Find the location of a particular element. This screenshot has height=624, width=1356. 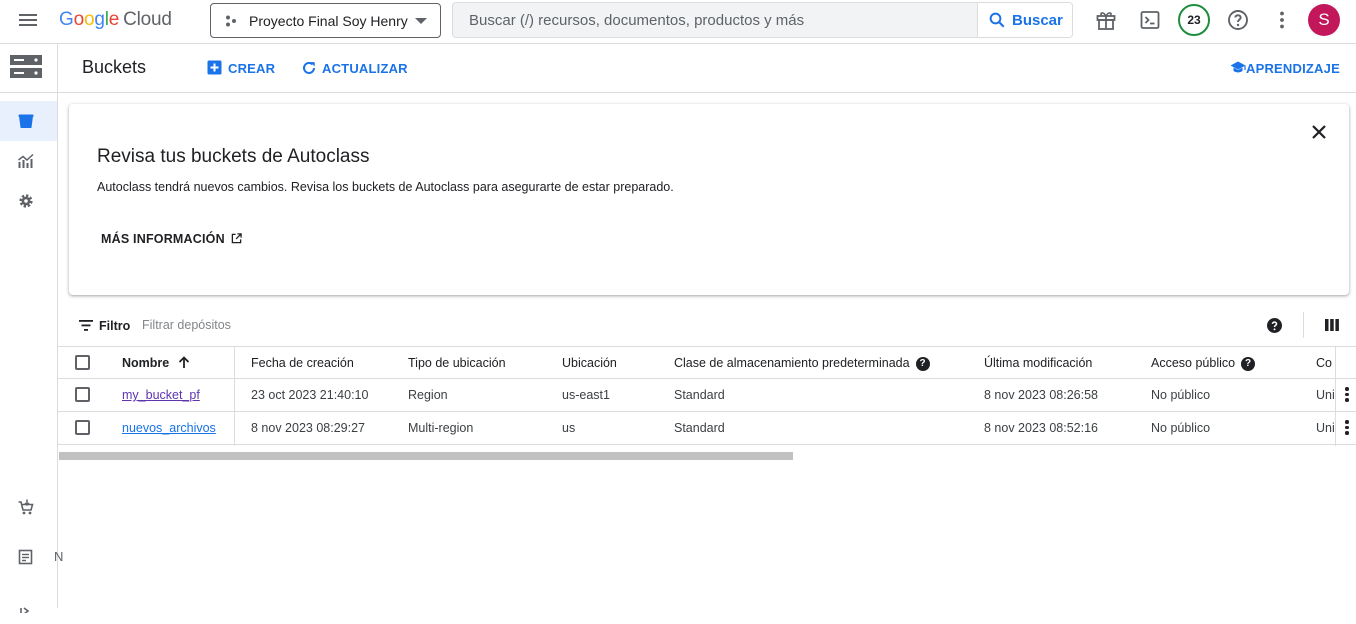

chevron-down-icon is located at coordinates (421, 21).